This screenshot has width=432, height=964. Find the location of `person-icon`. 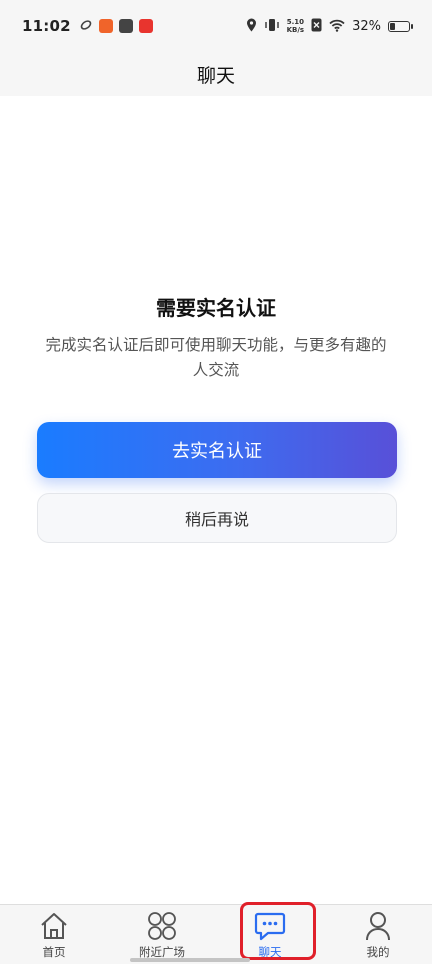

person-icon is located at coordinates (378, 926).